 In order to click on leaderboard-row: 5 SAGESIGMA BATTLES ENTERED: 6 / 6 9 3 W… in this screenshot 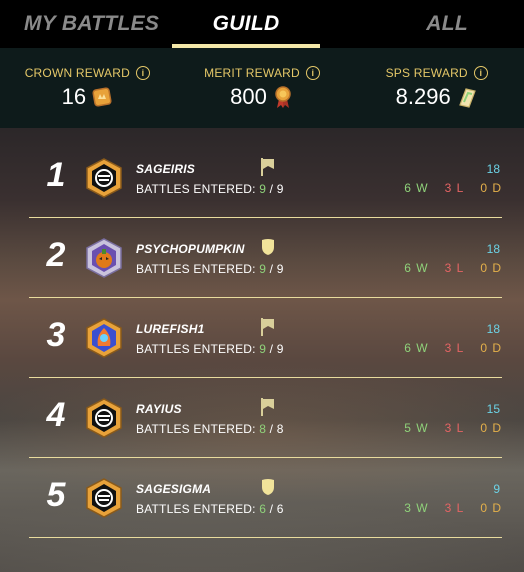, I will do `click(265, 498)`.